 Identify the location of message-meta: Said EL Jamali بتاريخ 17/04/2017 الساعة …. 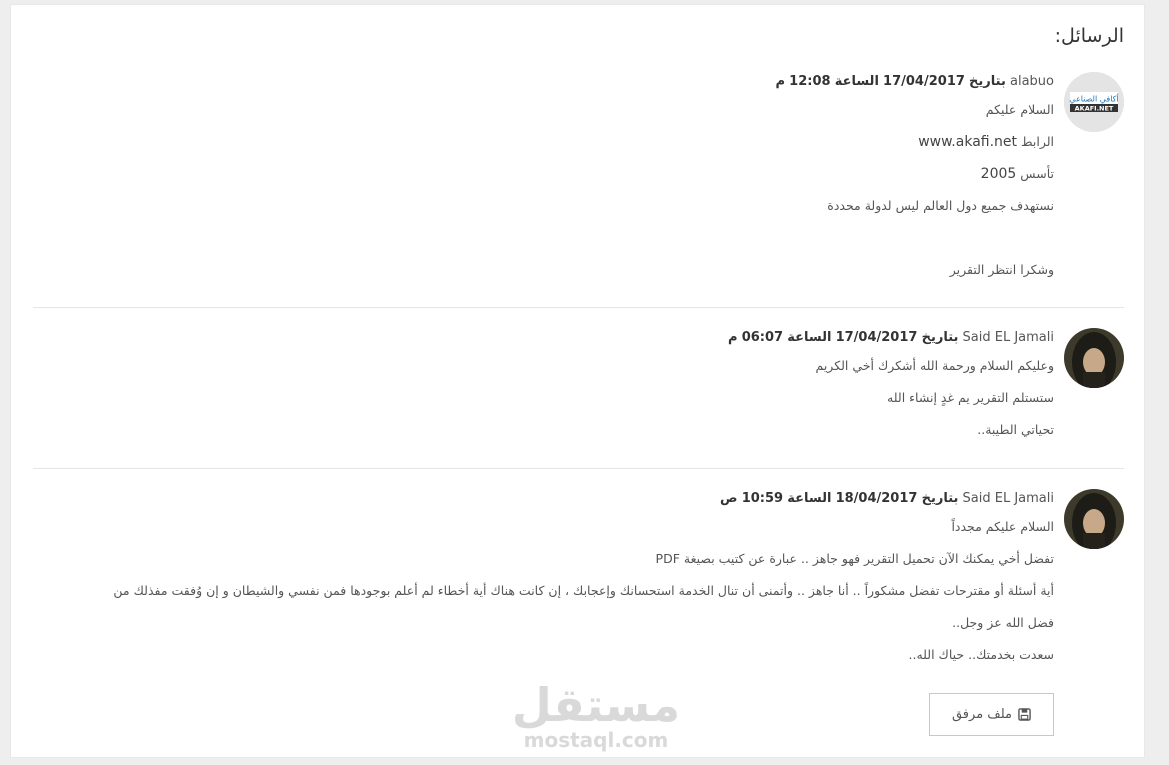
(543, 339).